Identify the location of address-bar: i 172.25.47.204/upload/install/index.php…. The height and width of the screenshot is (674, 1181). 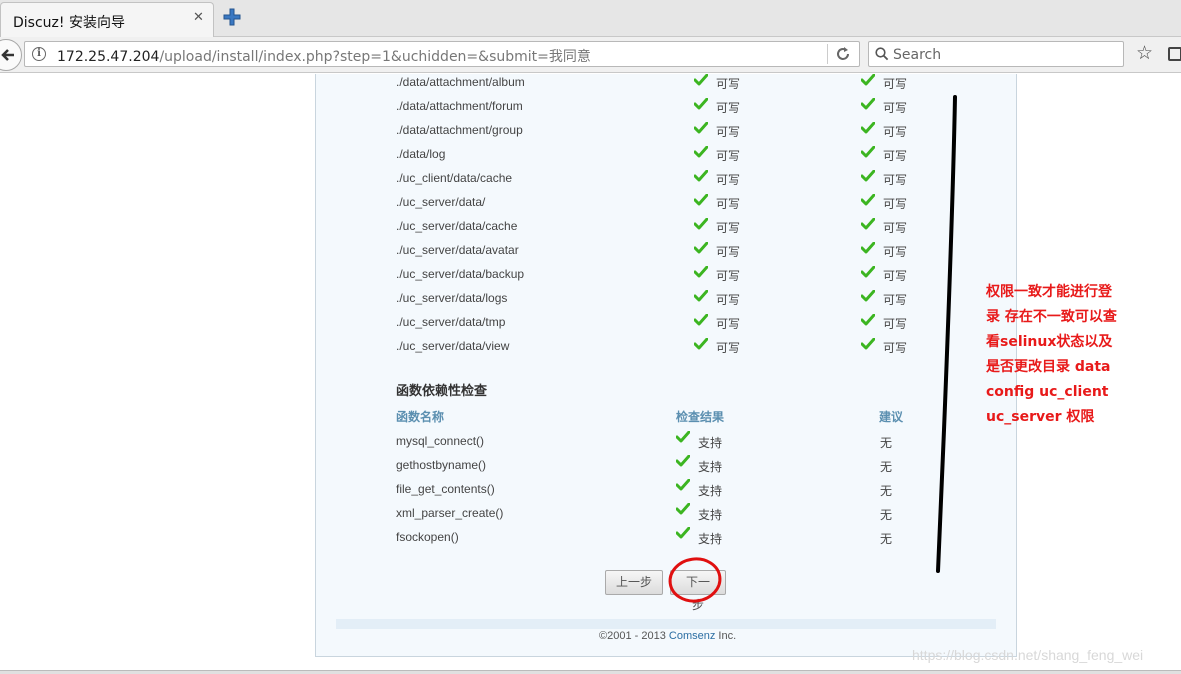
(442, 54).